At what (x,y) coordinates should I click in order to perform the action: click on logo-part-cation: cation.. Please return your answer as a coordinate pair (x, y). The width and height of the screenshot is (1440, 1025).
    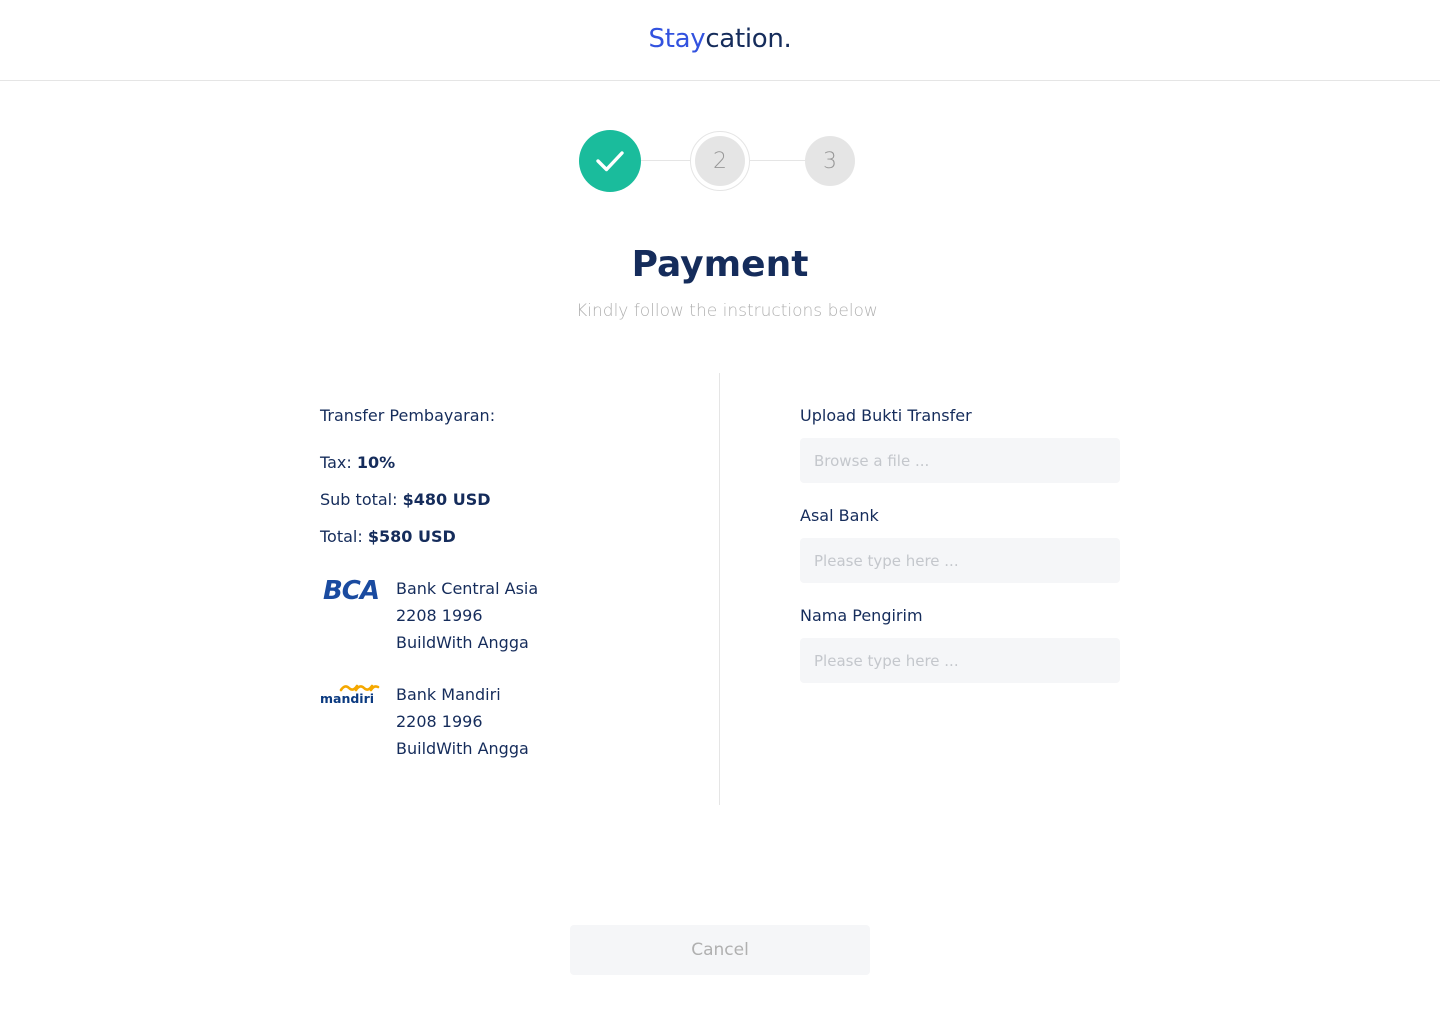
    Looking at the image, I should click on (748, 39).